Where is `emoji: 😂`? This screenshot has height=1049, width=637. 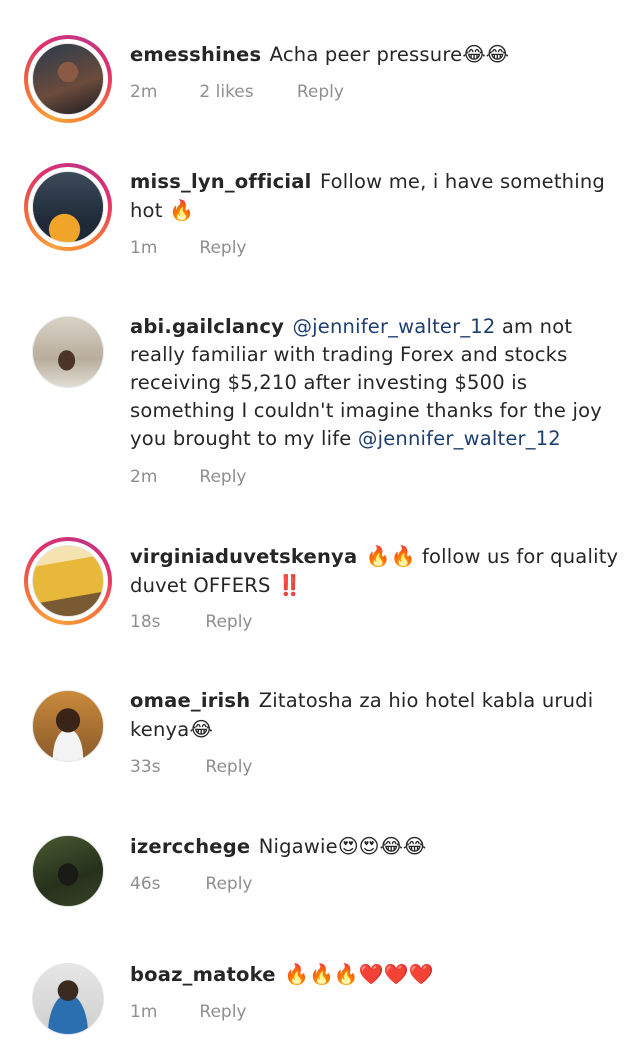 emoji: 😂 is located at coordinates (201, 729).